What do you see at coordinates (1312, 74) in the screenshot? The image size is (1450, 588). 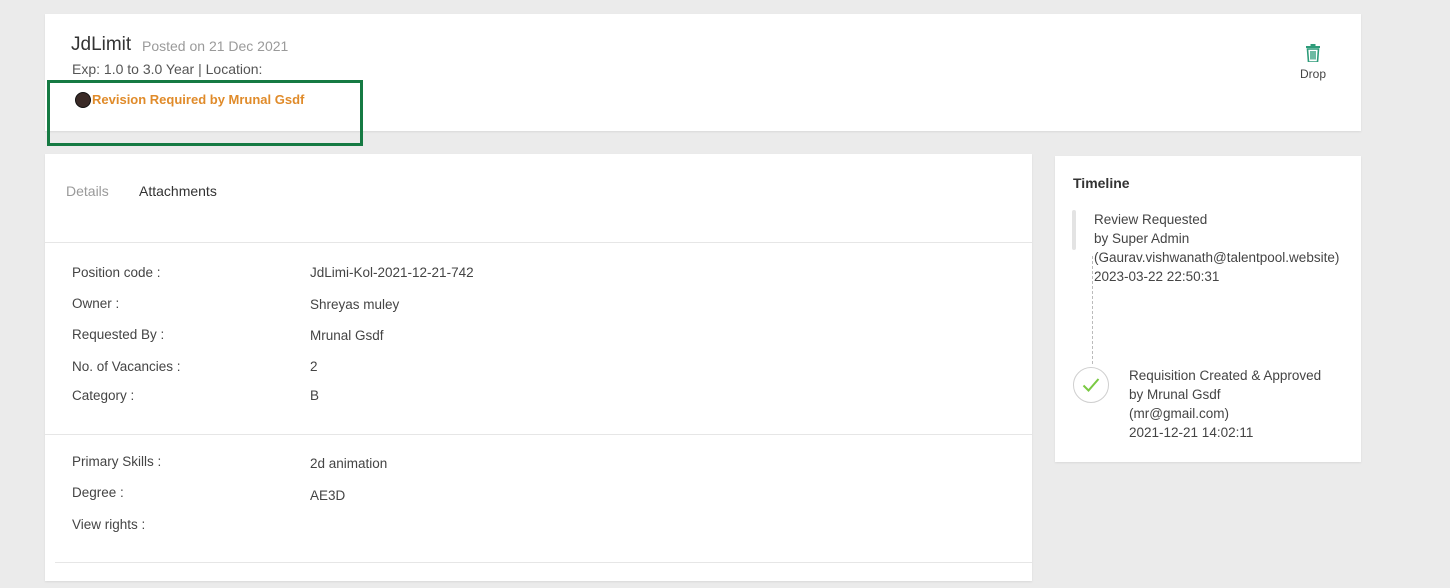 I see `drop-label: Drop` at bounding box center [1312, 74].